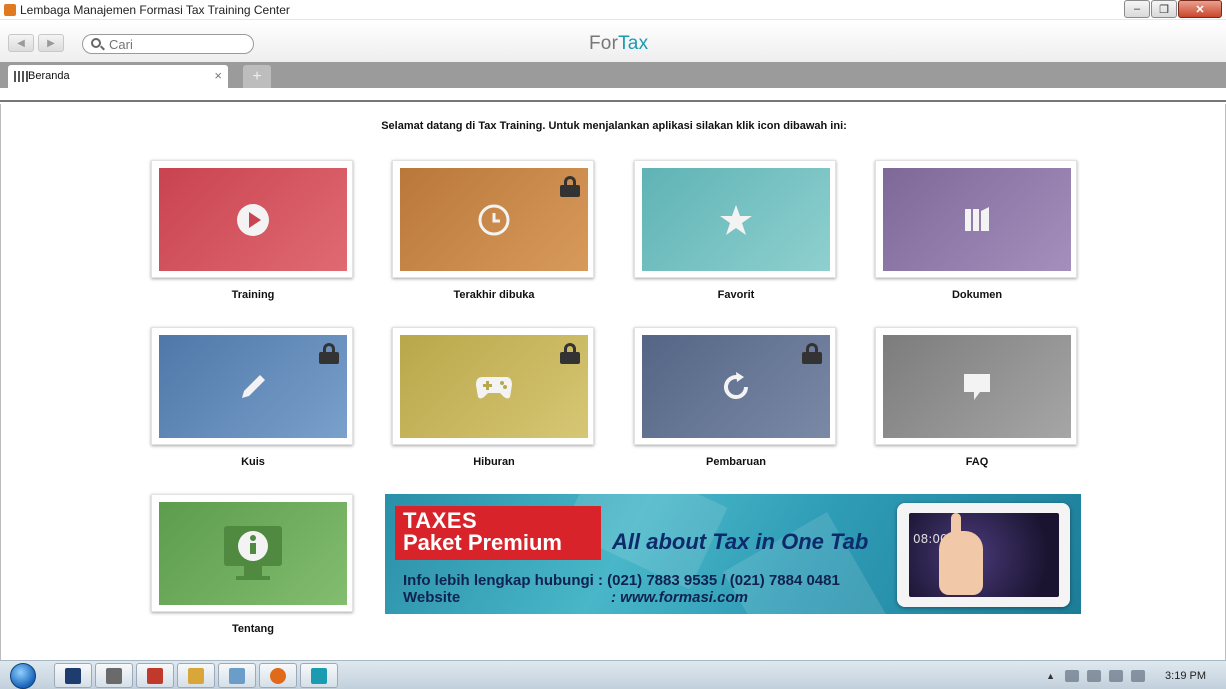  I want to click on tile-faq: FAQ, so click(976, 397).